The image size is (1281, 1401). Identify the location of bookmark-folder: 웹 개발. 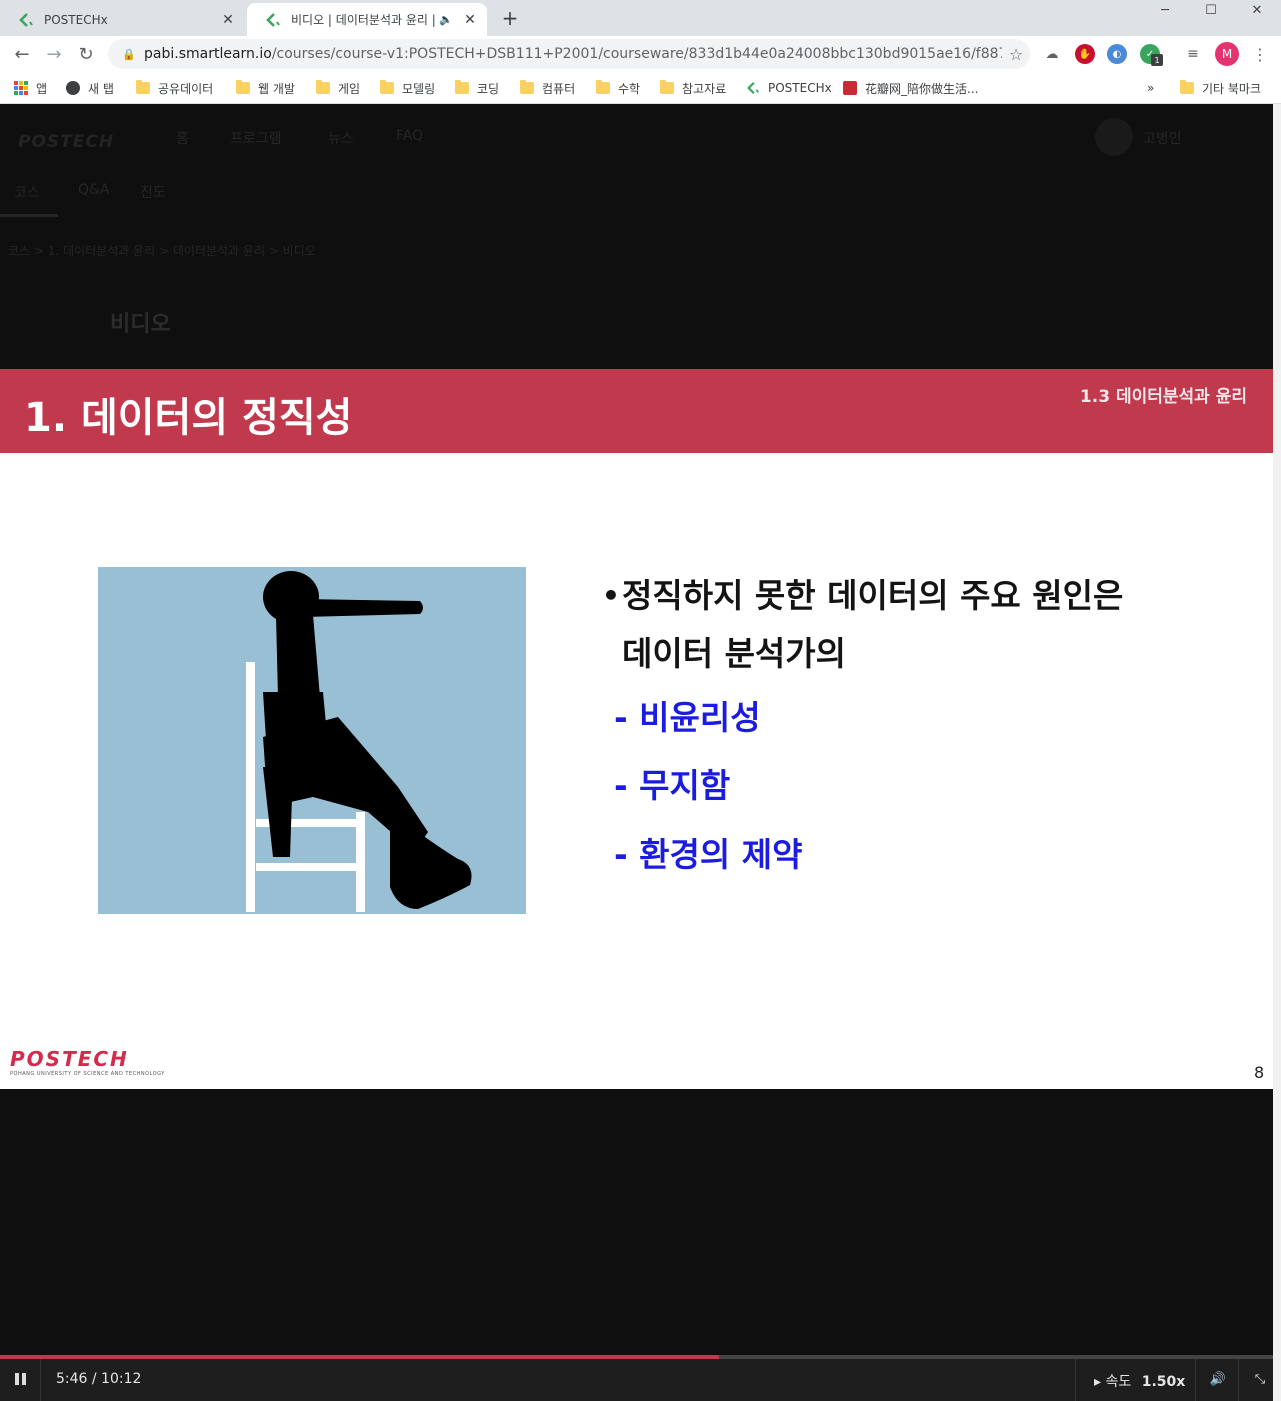
(265, 88).